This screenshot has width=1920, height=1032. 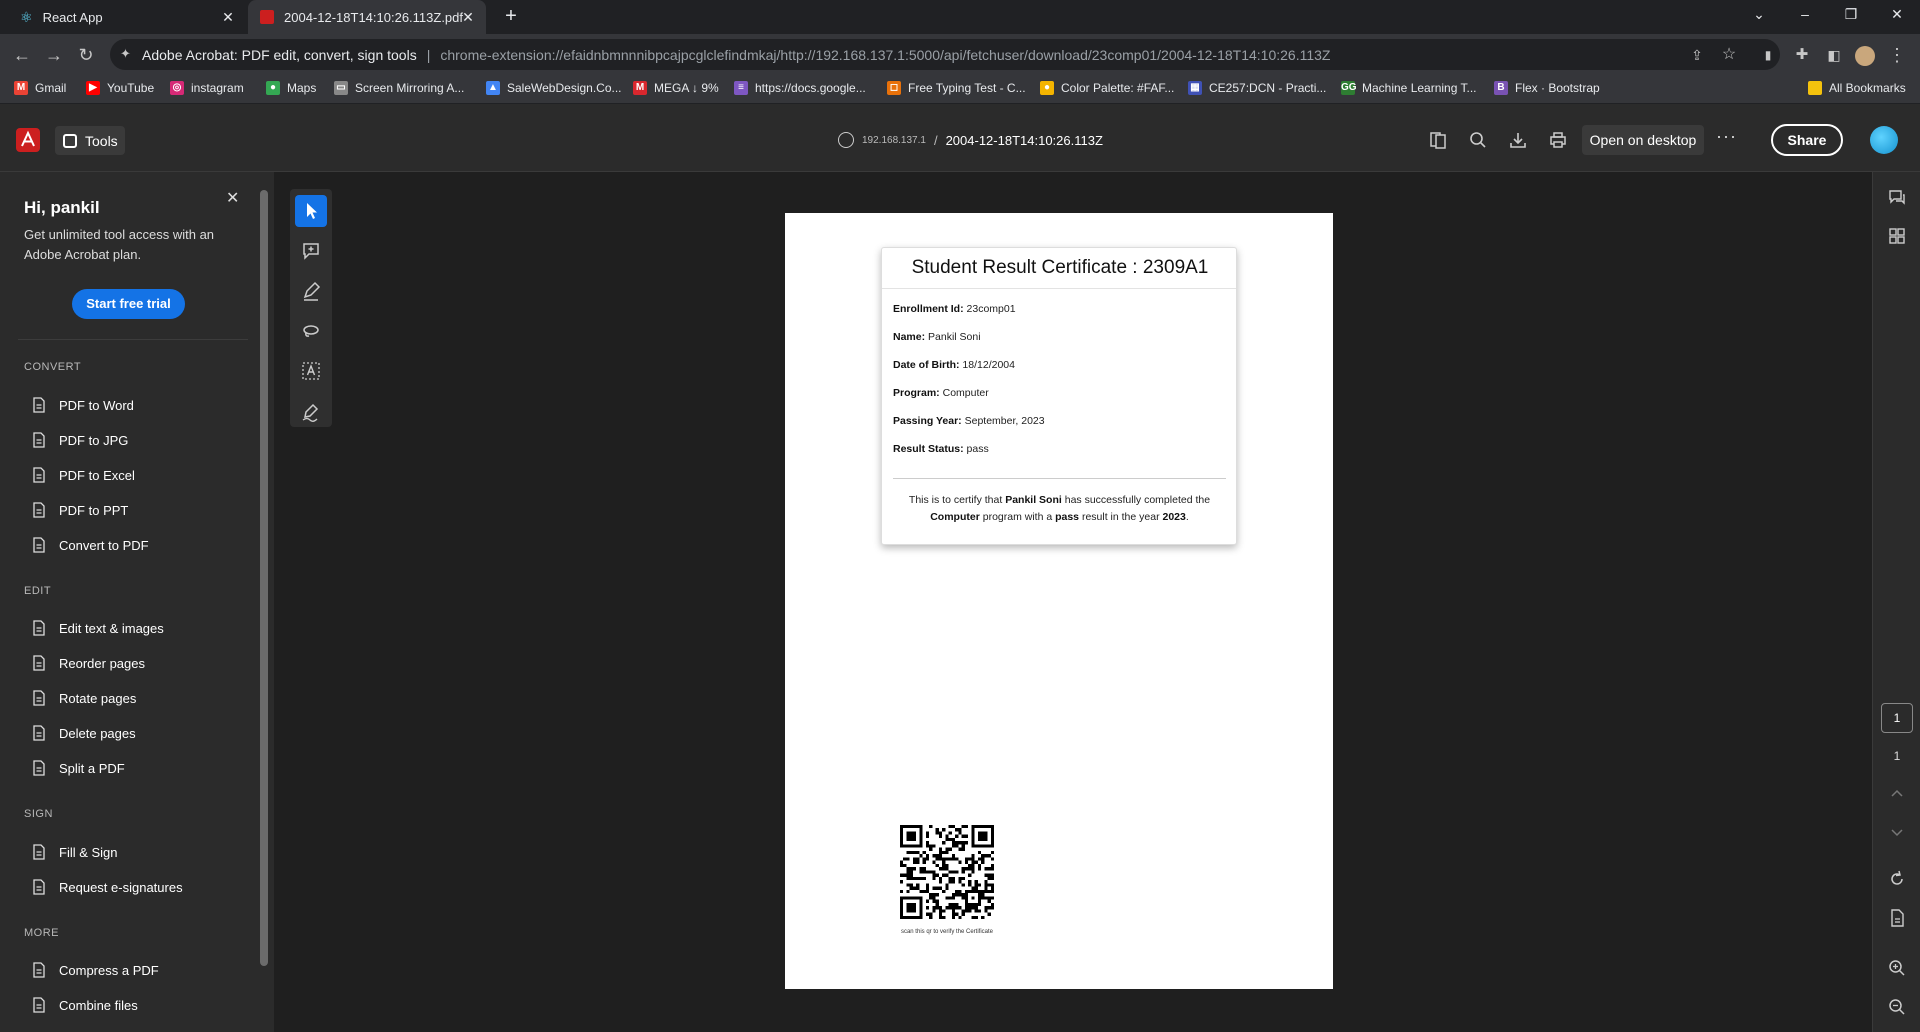 What do you see at coordinates (928, 449) in the screenshot?
I see `field-label: Result Status:` at bounding box center [928, 449].